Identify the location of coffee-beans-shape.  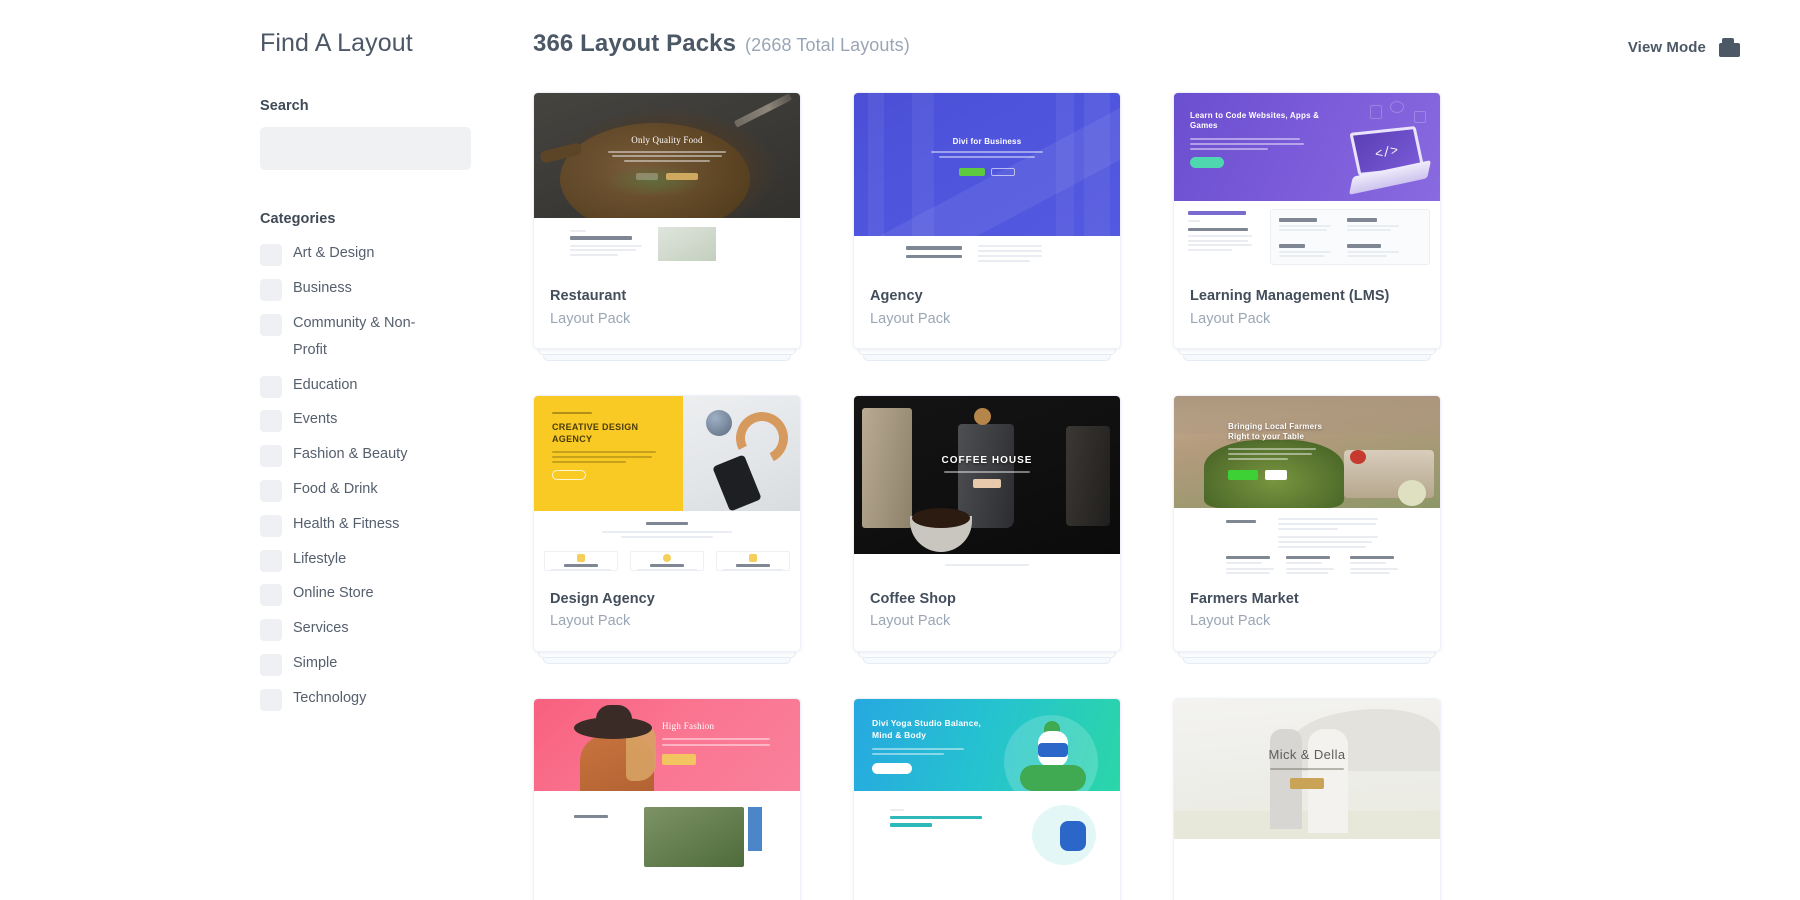
(941, 517).